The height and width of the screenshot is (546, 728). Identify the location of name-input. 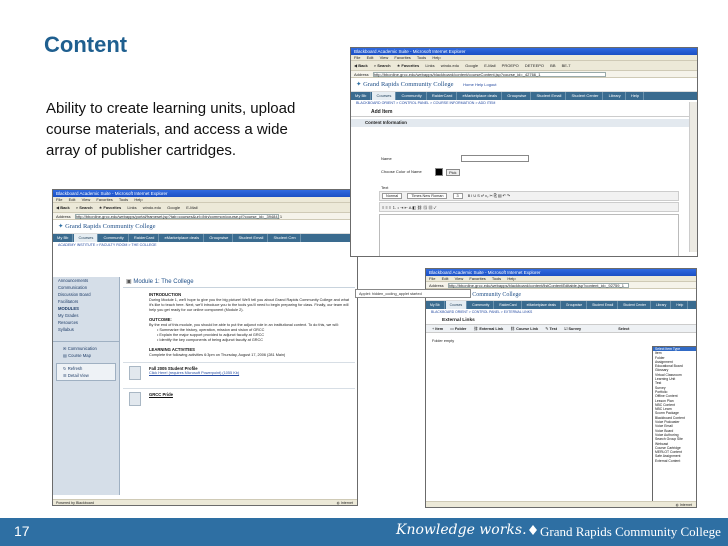
(495, 158).